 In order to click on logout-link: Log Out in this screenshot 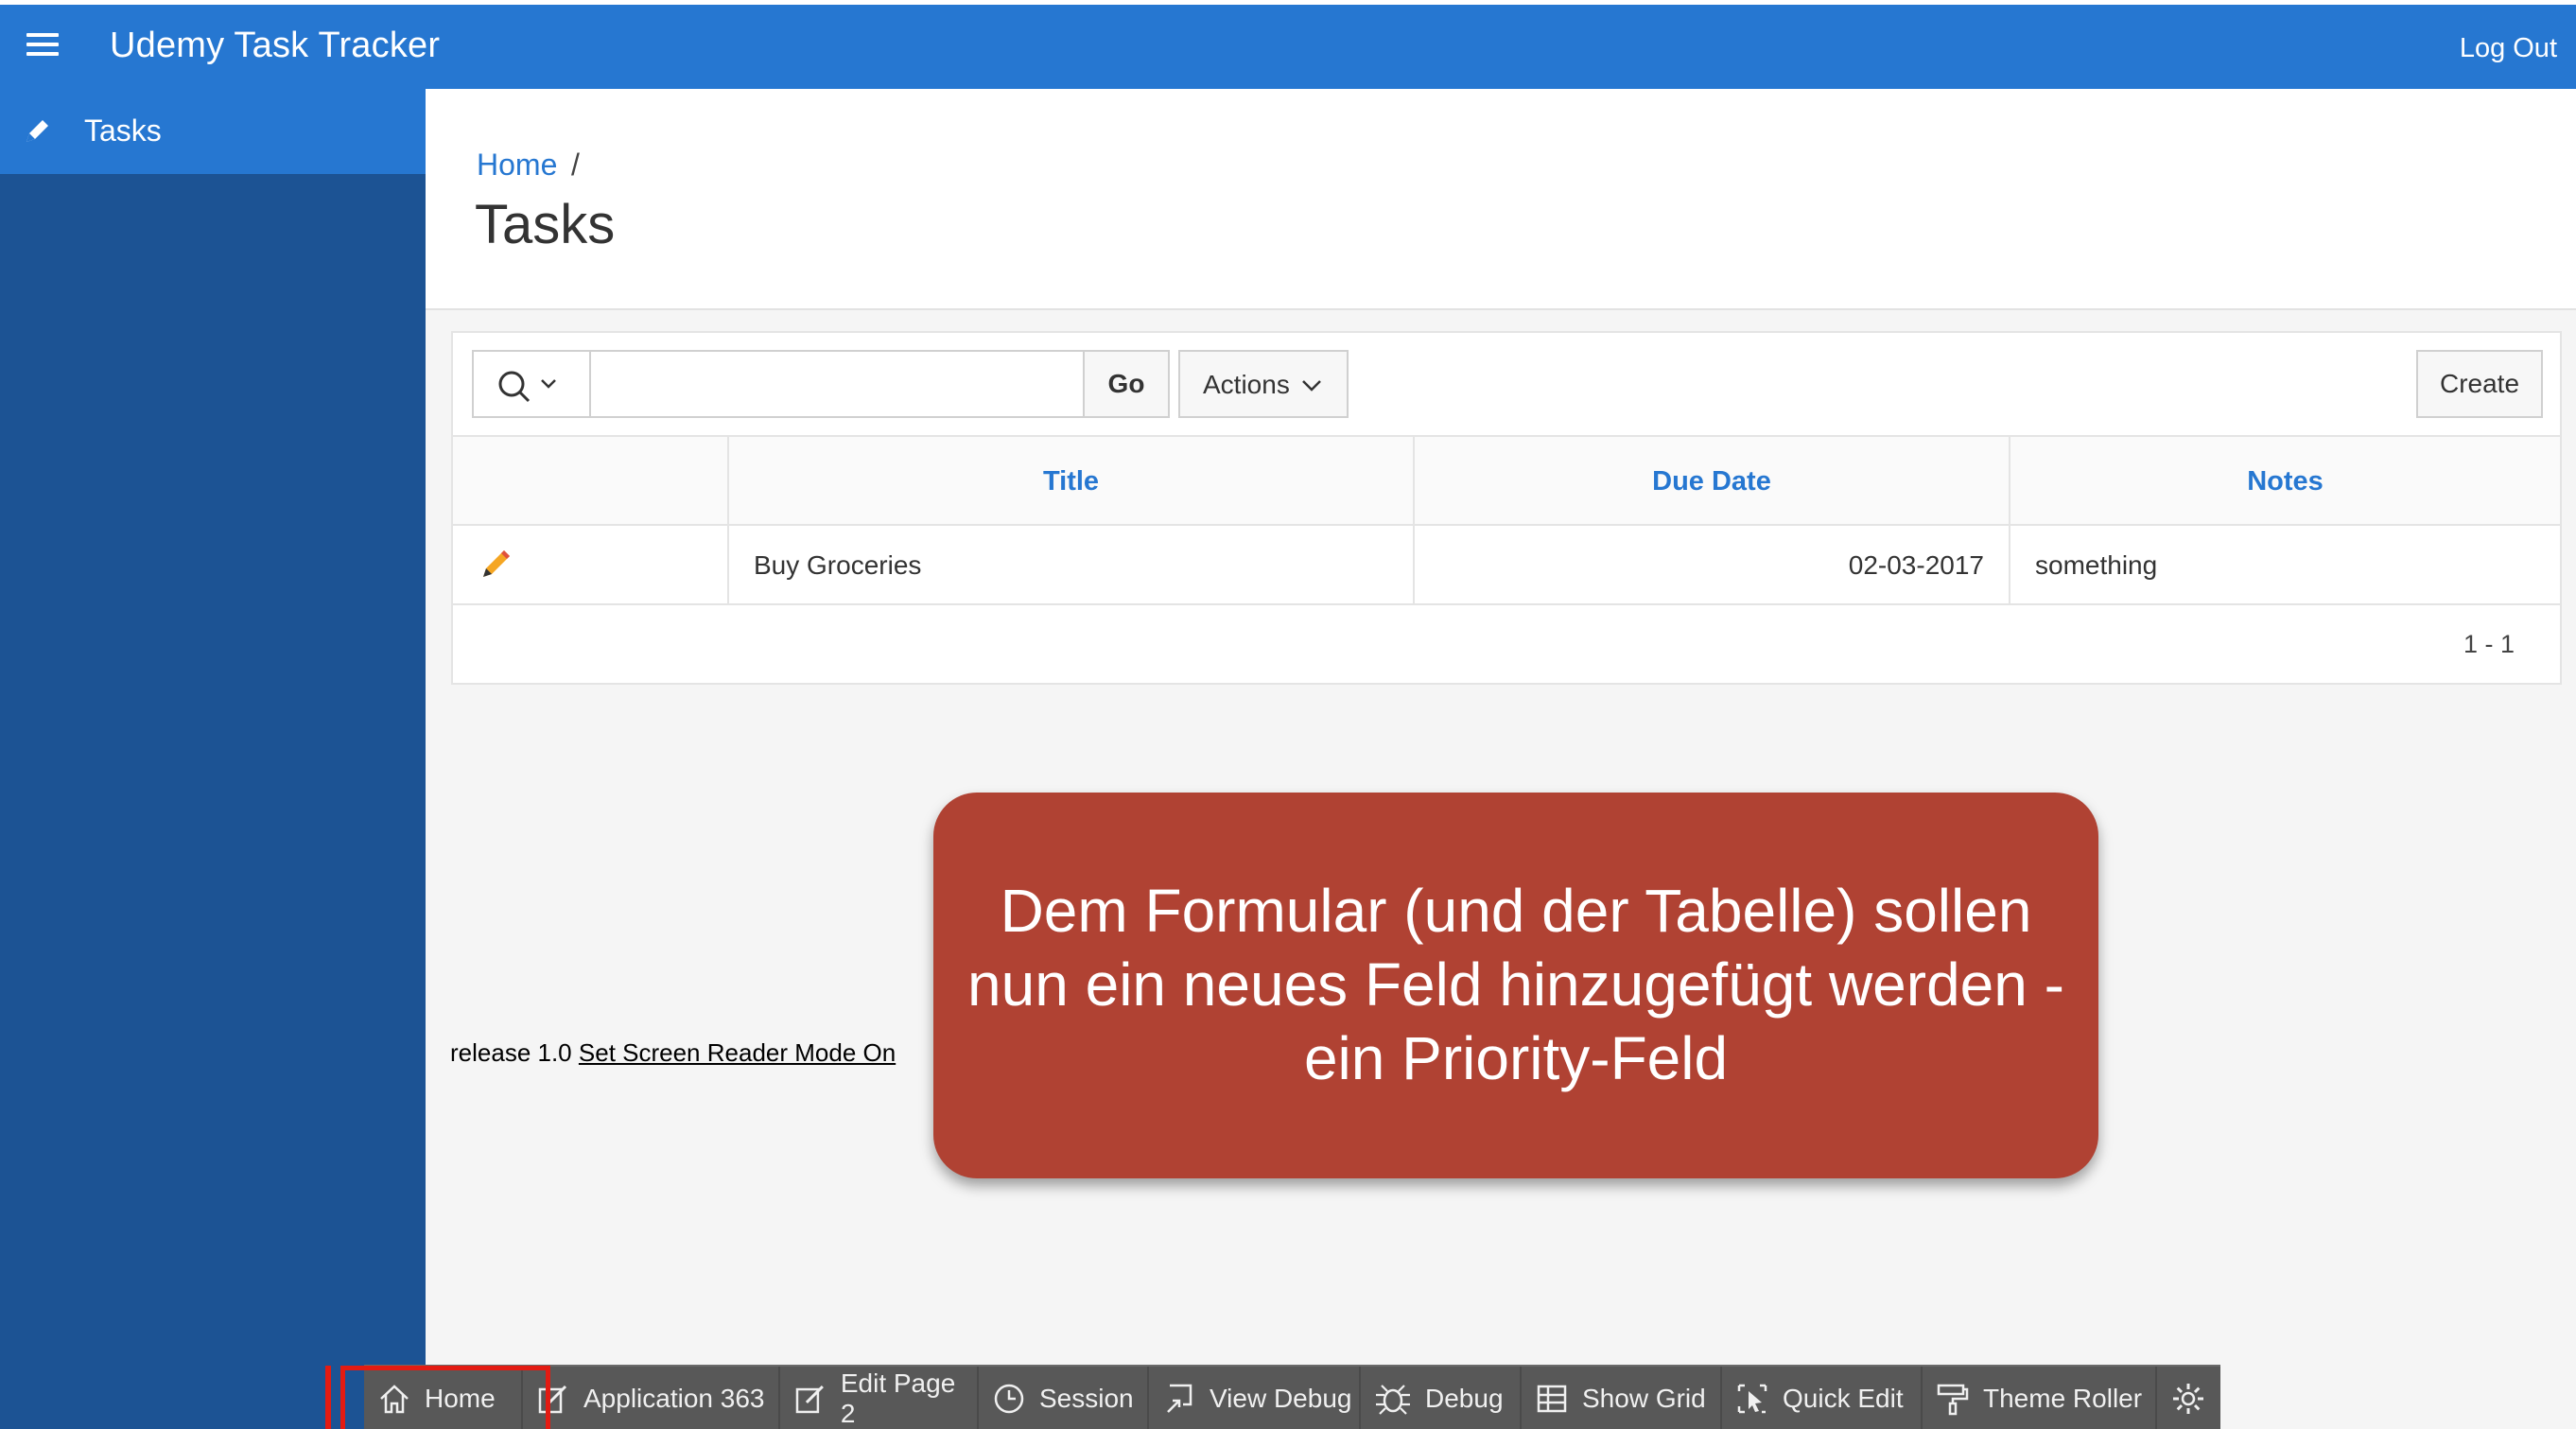, I will do `click(2508, 48)`.